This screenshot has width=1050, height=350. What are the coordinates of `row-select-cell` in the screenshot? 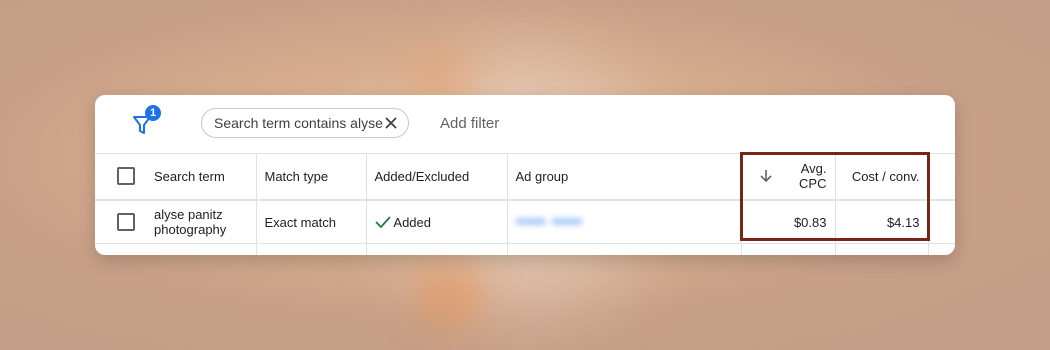 It's located at (120, 222).